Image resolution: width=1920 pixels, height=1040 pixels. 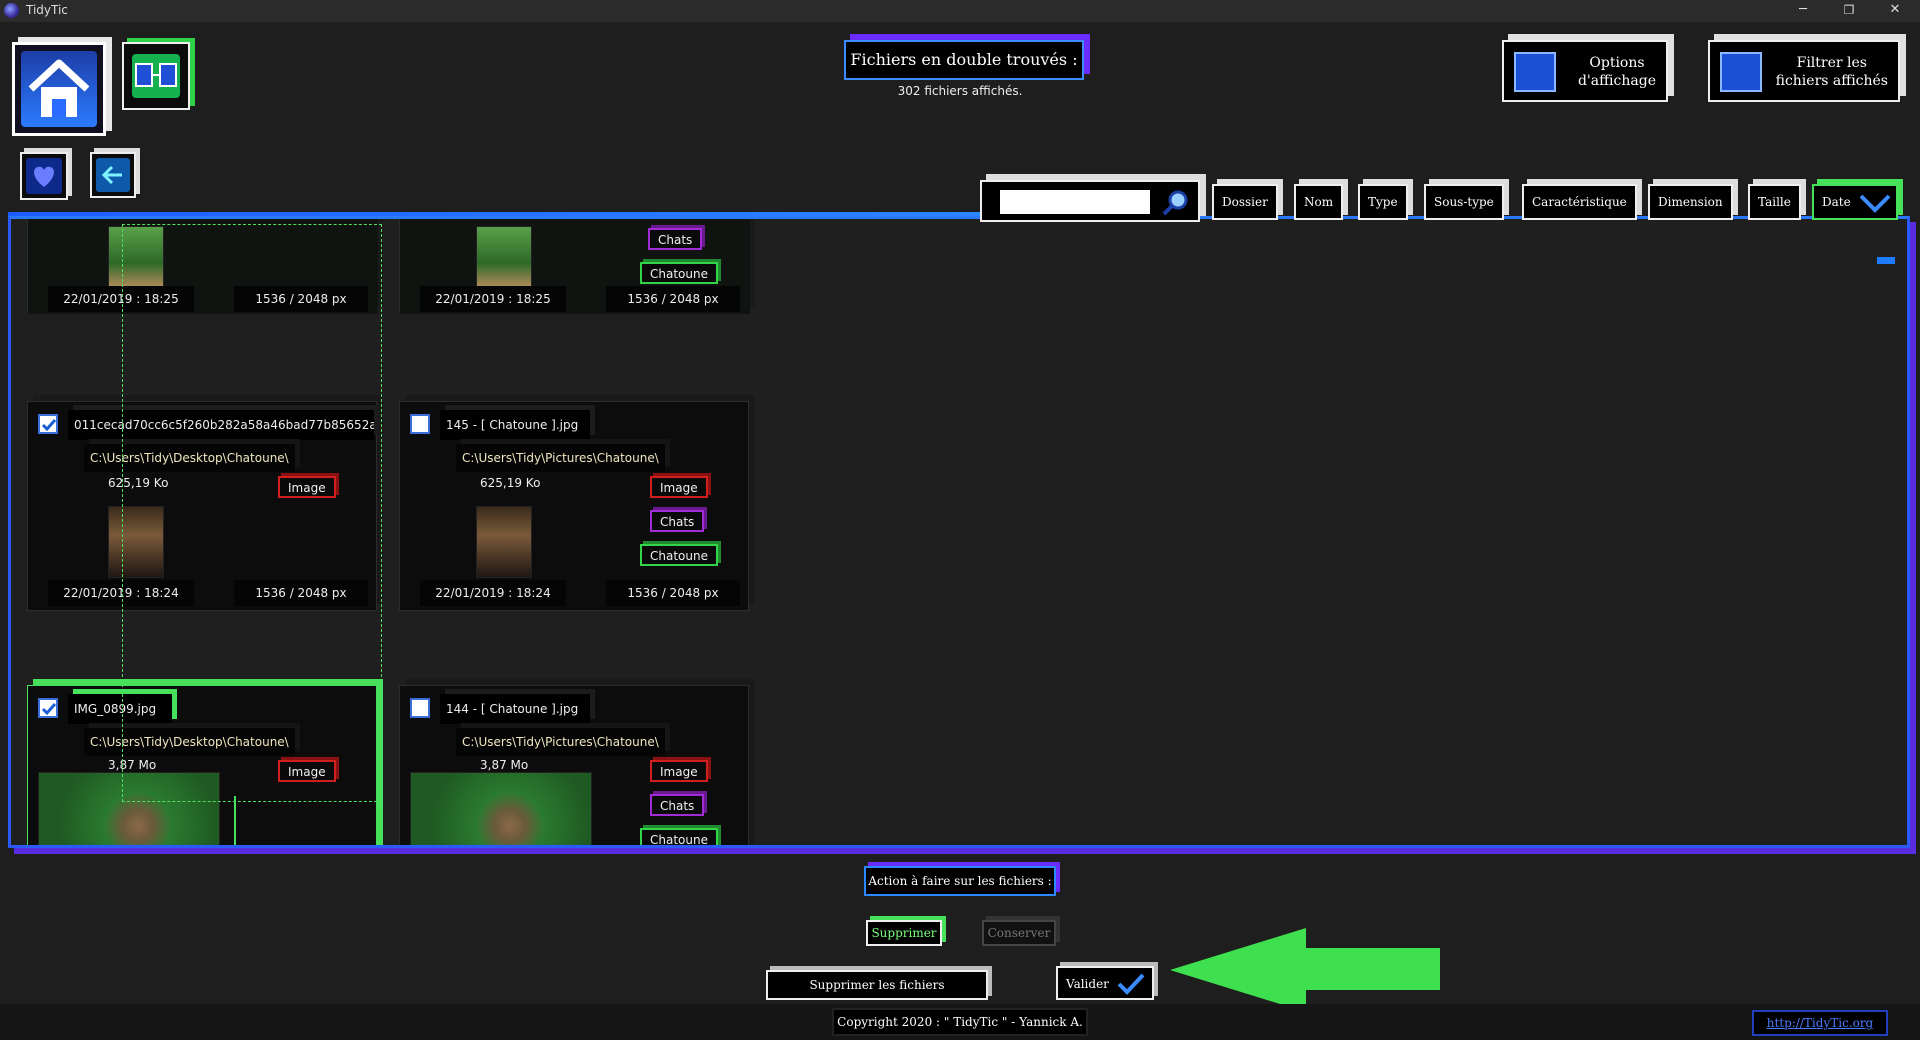 I want to click on sort-nom-button: Nom, so click(x=1319, y=202).